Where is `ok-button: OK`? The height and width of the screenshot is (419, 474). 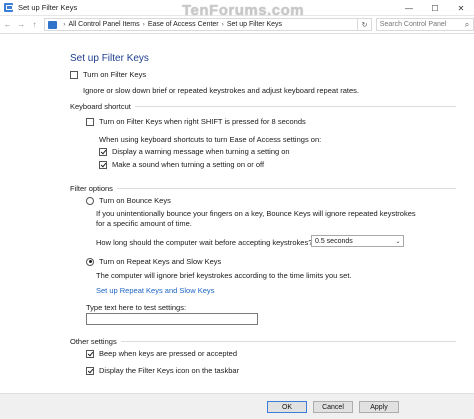
ok-button: OK is located at coordinates (287, 407).